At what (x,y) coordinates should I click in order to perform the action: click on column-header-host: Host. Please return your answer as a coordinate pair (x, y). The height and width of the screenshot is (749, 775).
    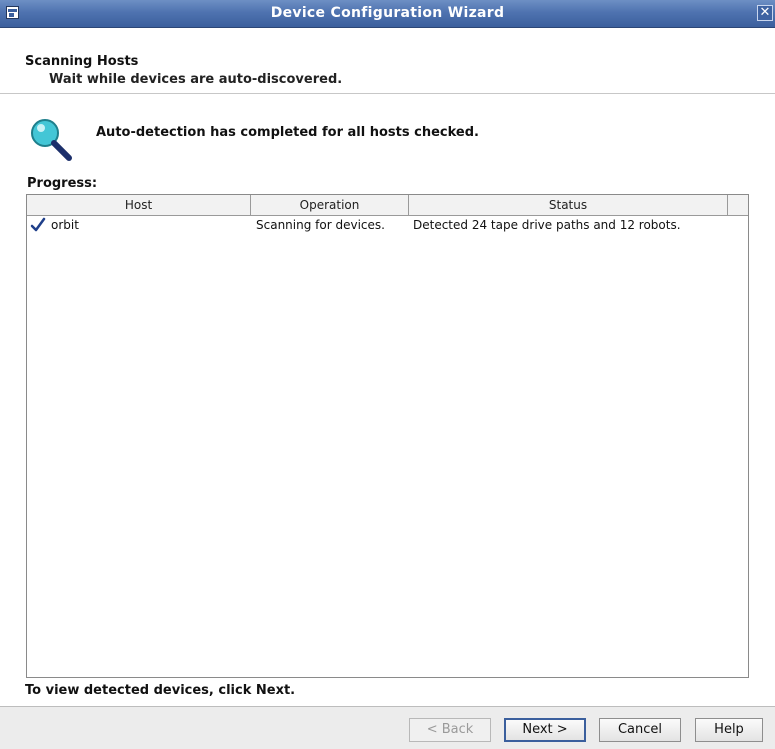
    Looking at the image, I should click on (139, 205).